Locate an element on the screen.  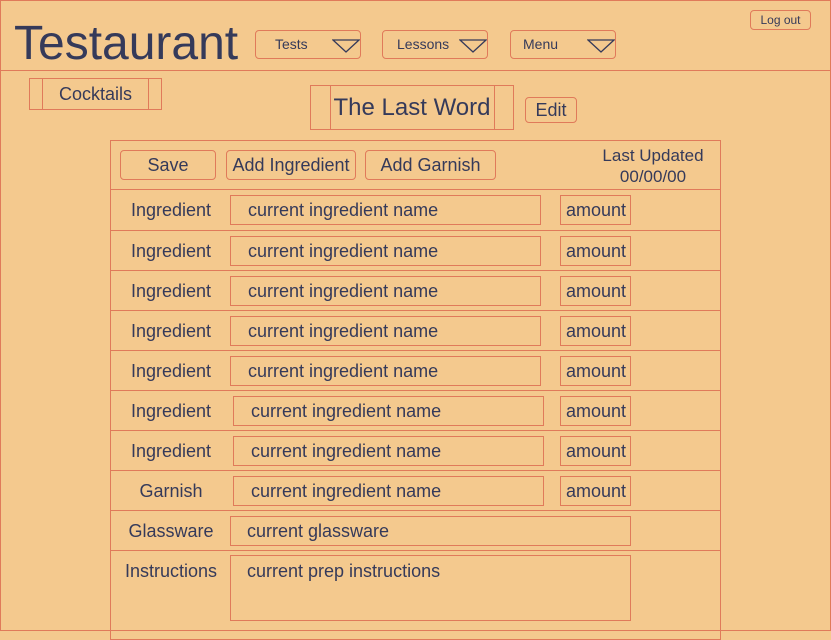
tests-dropdown-label: Tests is located at coordinates (291, 44).